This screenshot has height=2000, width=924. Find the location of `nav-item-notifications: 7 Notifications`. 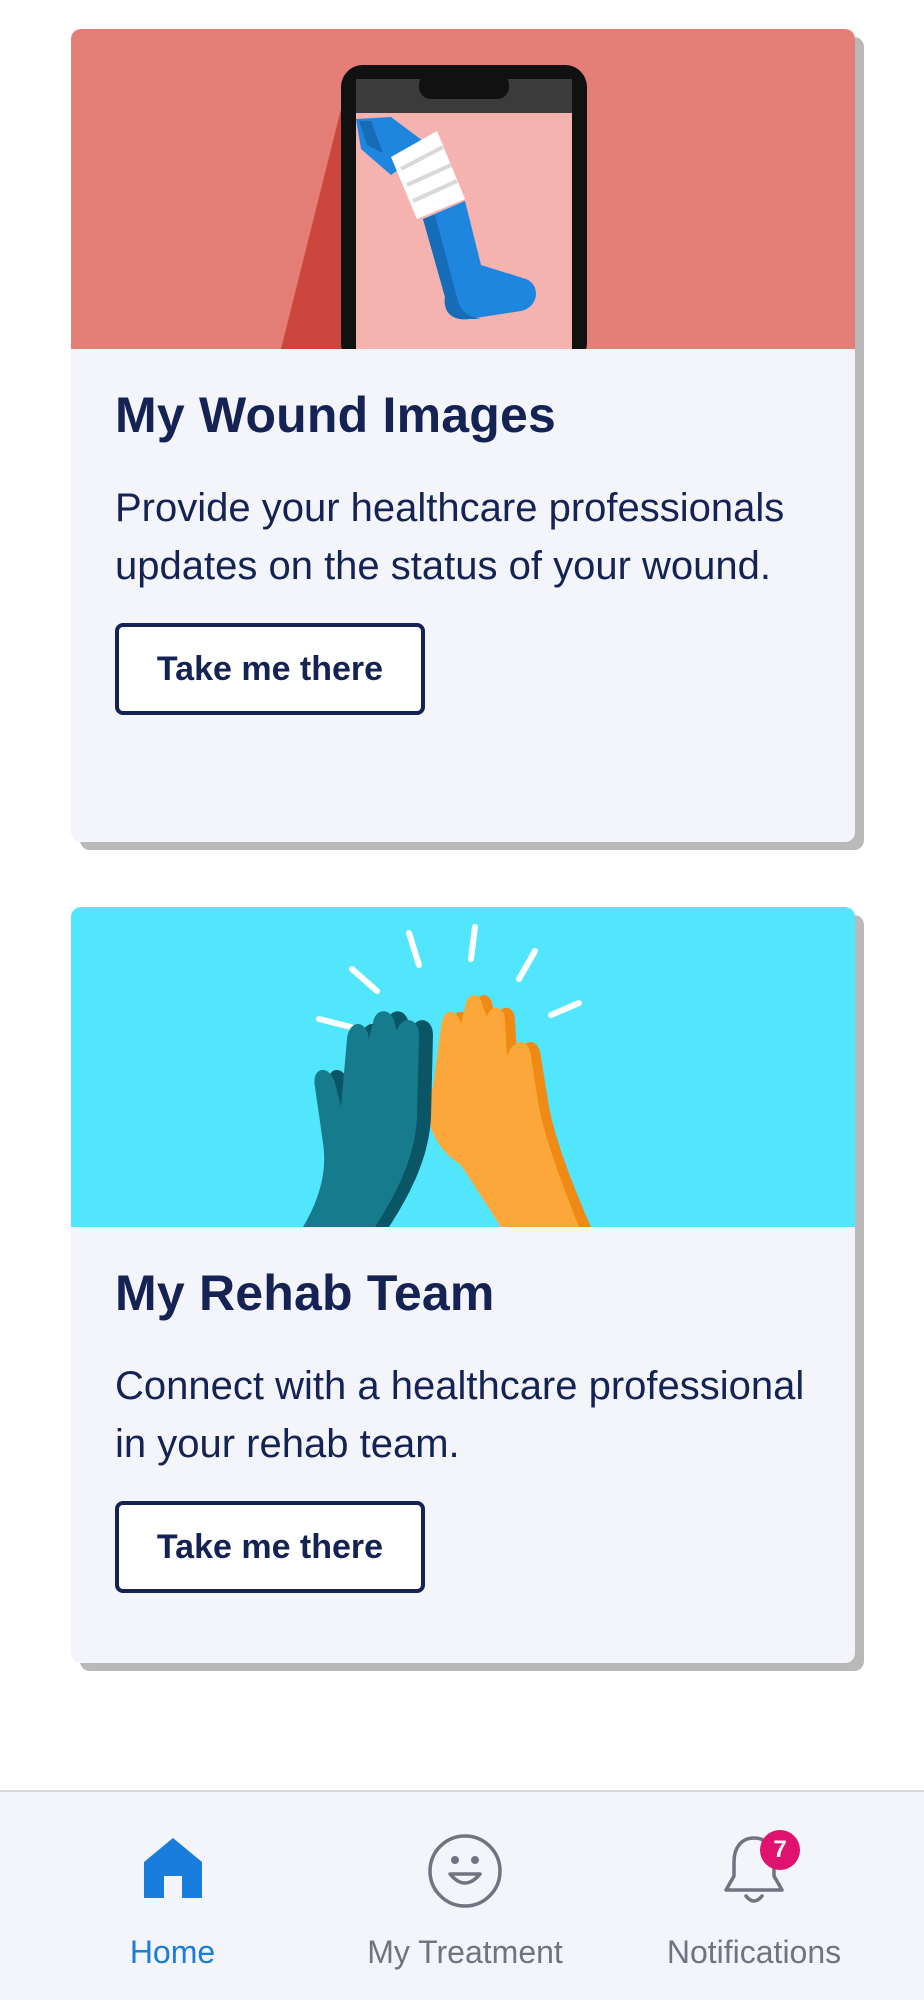

nav-item-notifications: 7 Notifications is located at coordinates (754, 1896).